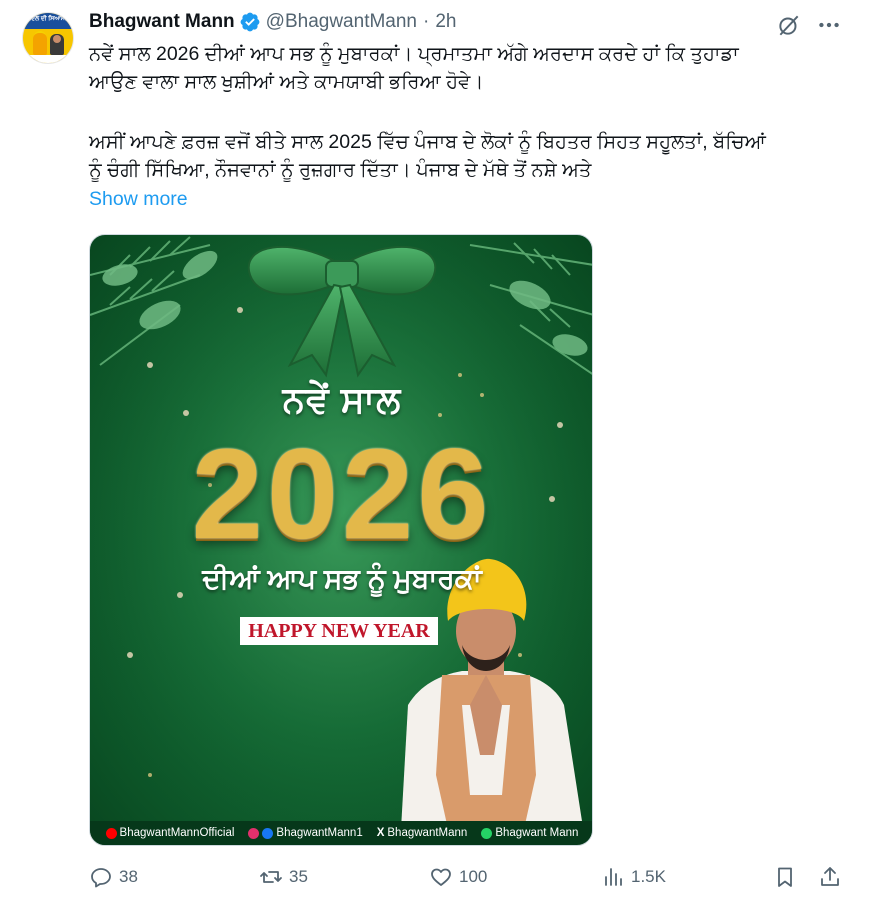 The height and width of the screenshot is (899, 870). Describe the element at coordinates (101, 878) in the screenshot. I see `reply-icon` at that location.